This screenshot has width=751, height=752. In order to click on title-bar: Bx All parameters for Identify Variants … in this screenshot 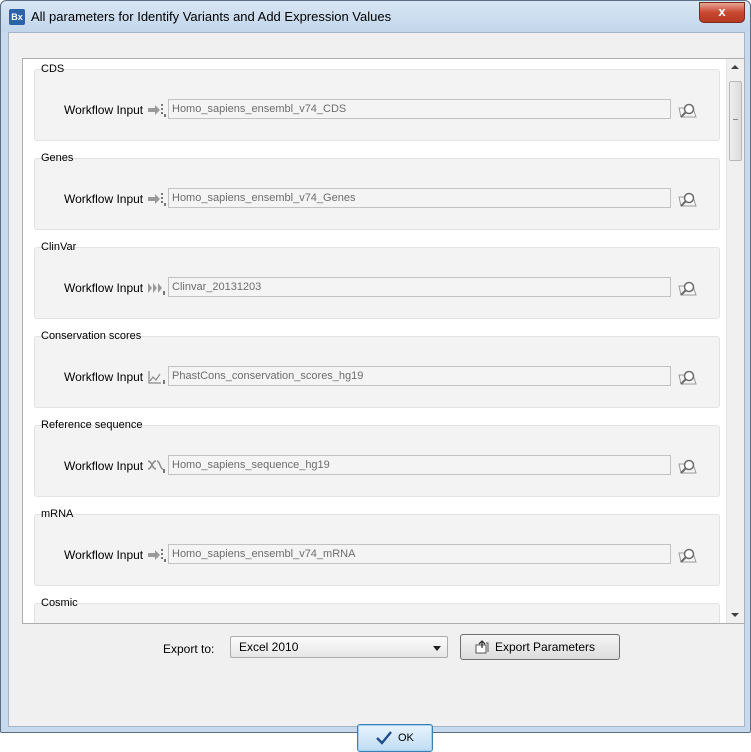, I will do `click(375, 16)`.